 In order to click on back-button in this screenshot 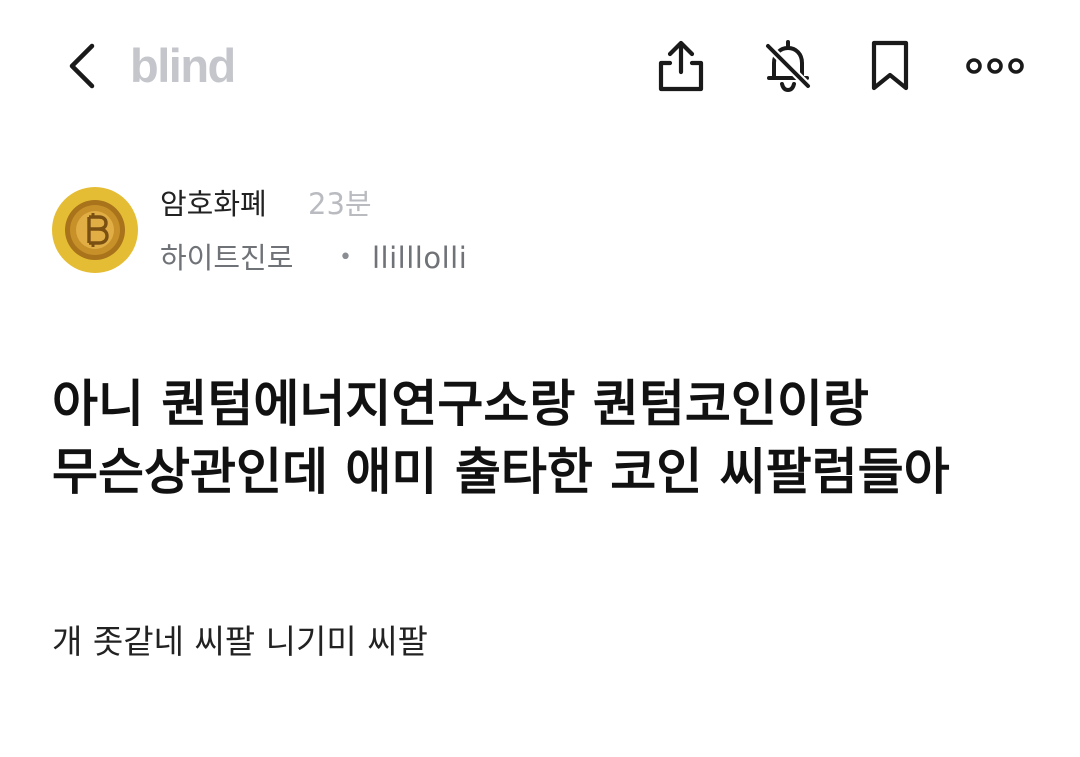, I will do `click(80, 66)`.